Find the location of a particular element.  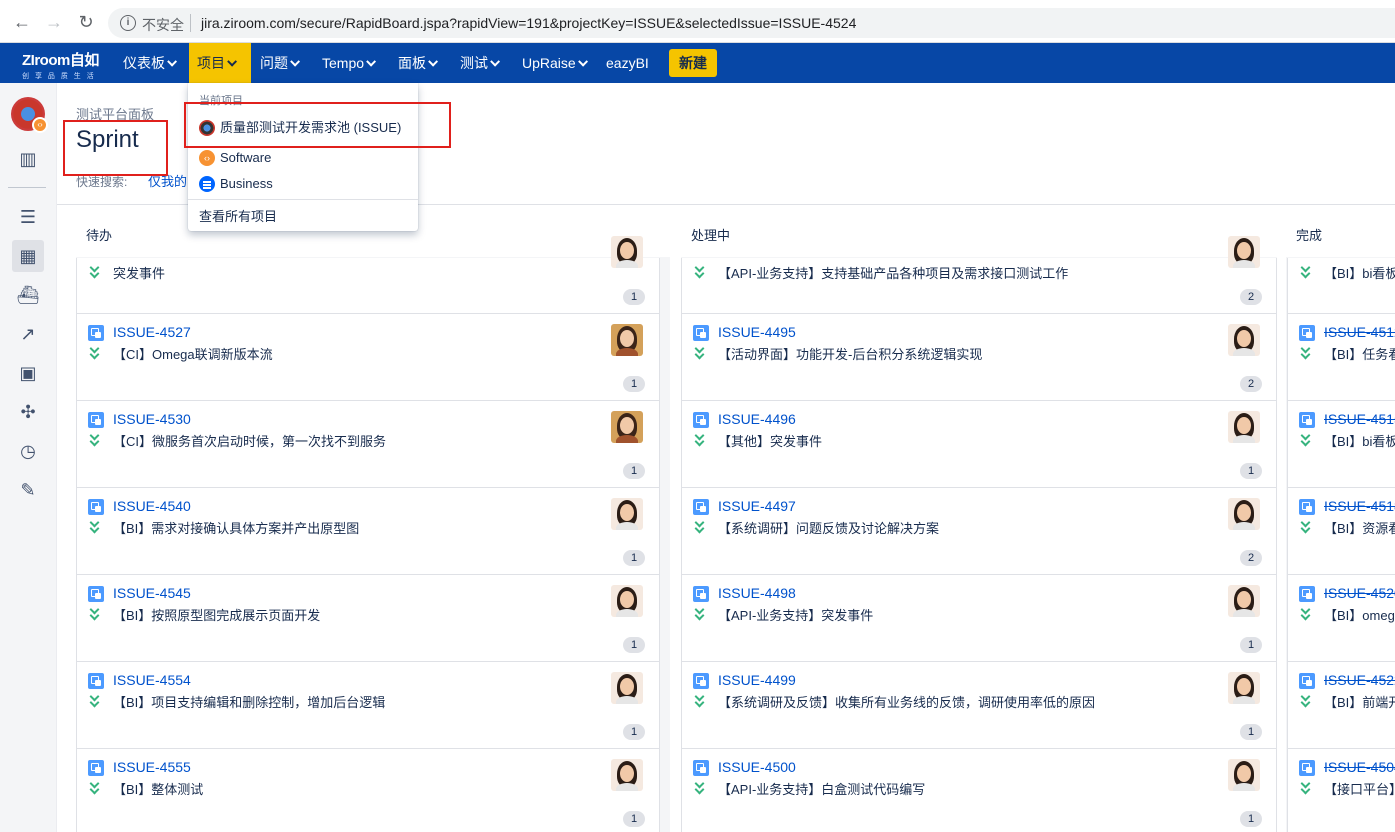

nav-boards: 面板 is located at coordinates (418, 63).